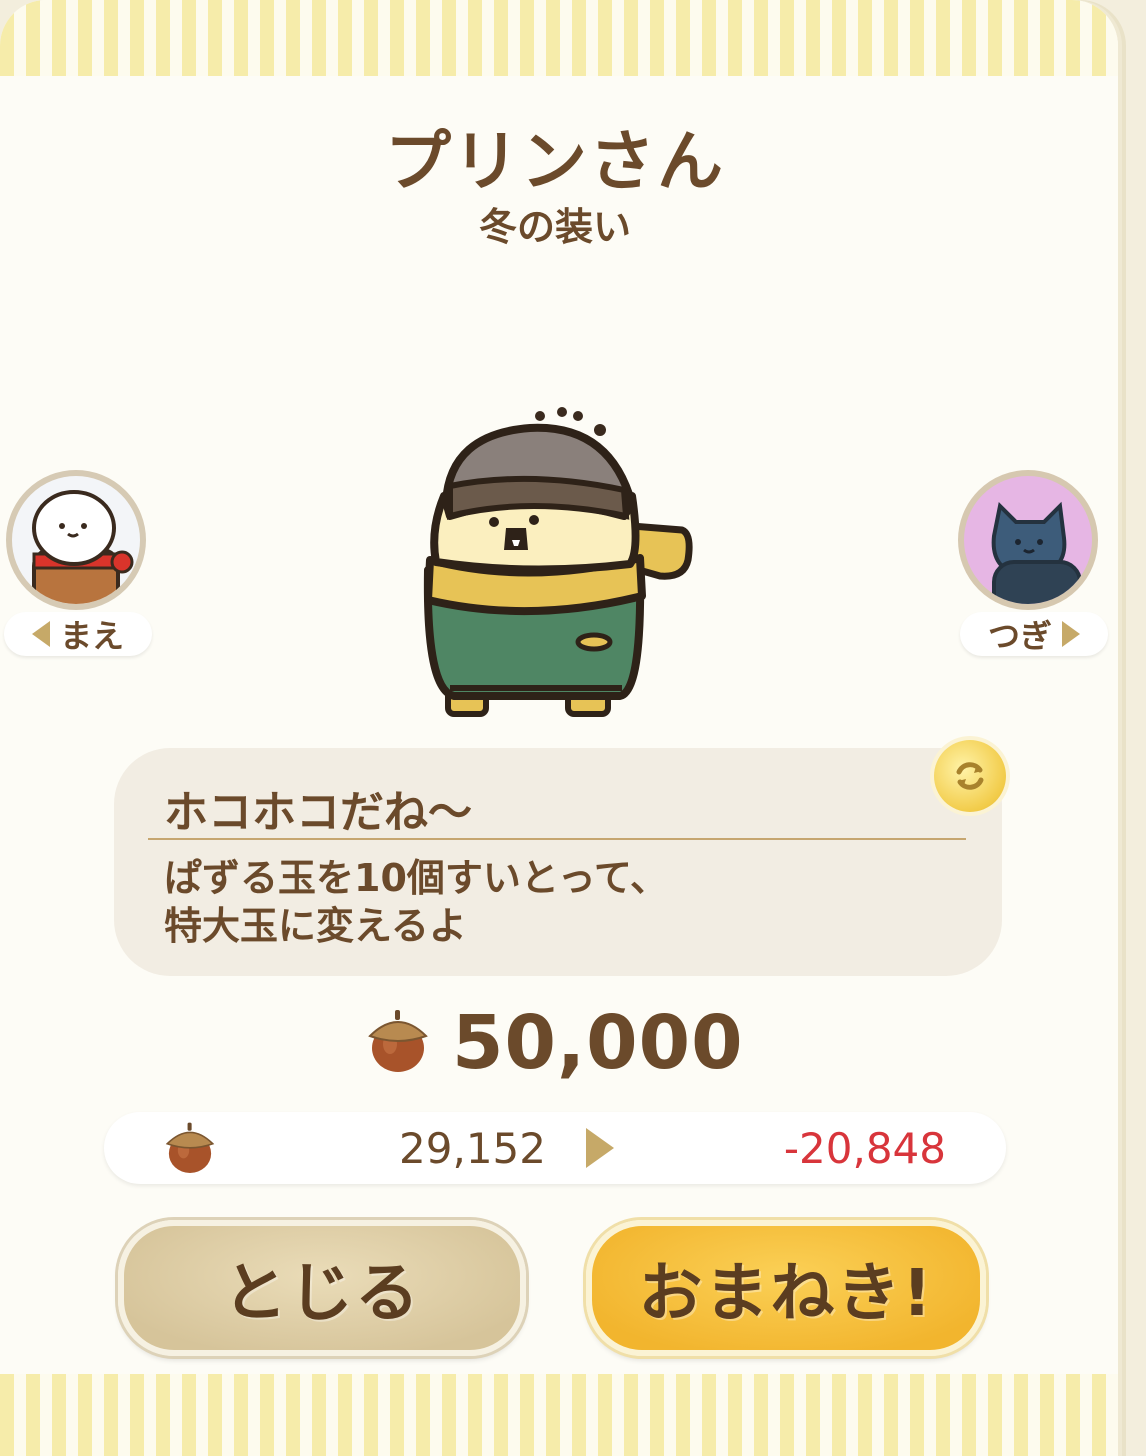 This screenshot has height=1456, width=1146. I want to click on prev-character-portrait, so click(76, 540).